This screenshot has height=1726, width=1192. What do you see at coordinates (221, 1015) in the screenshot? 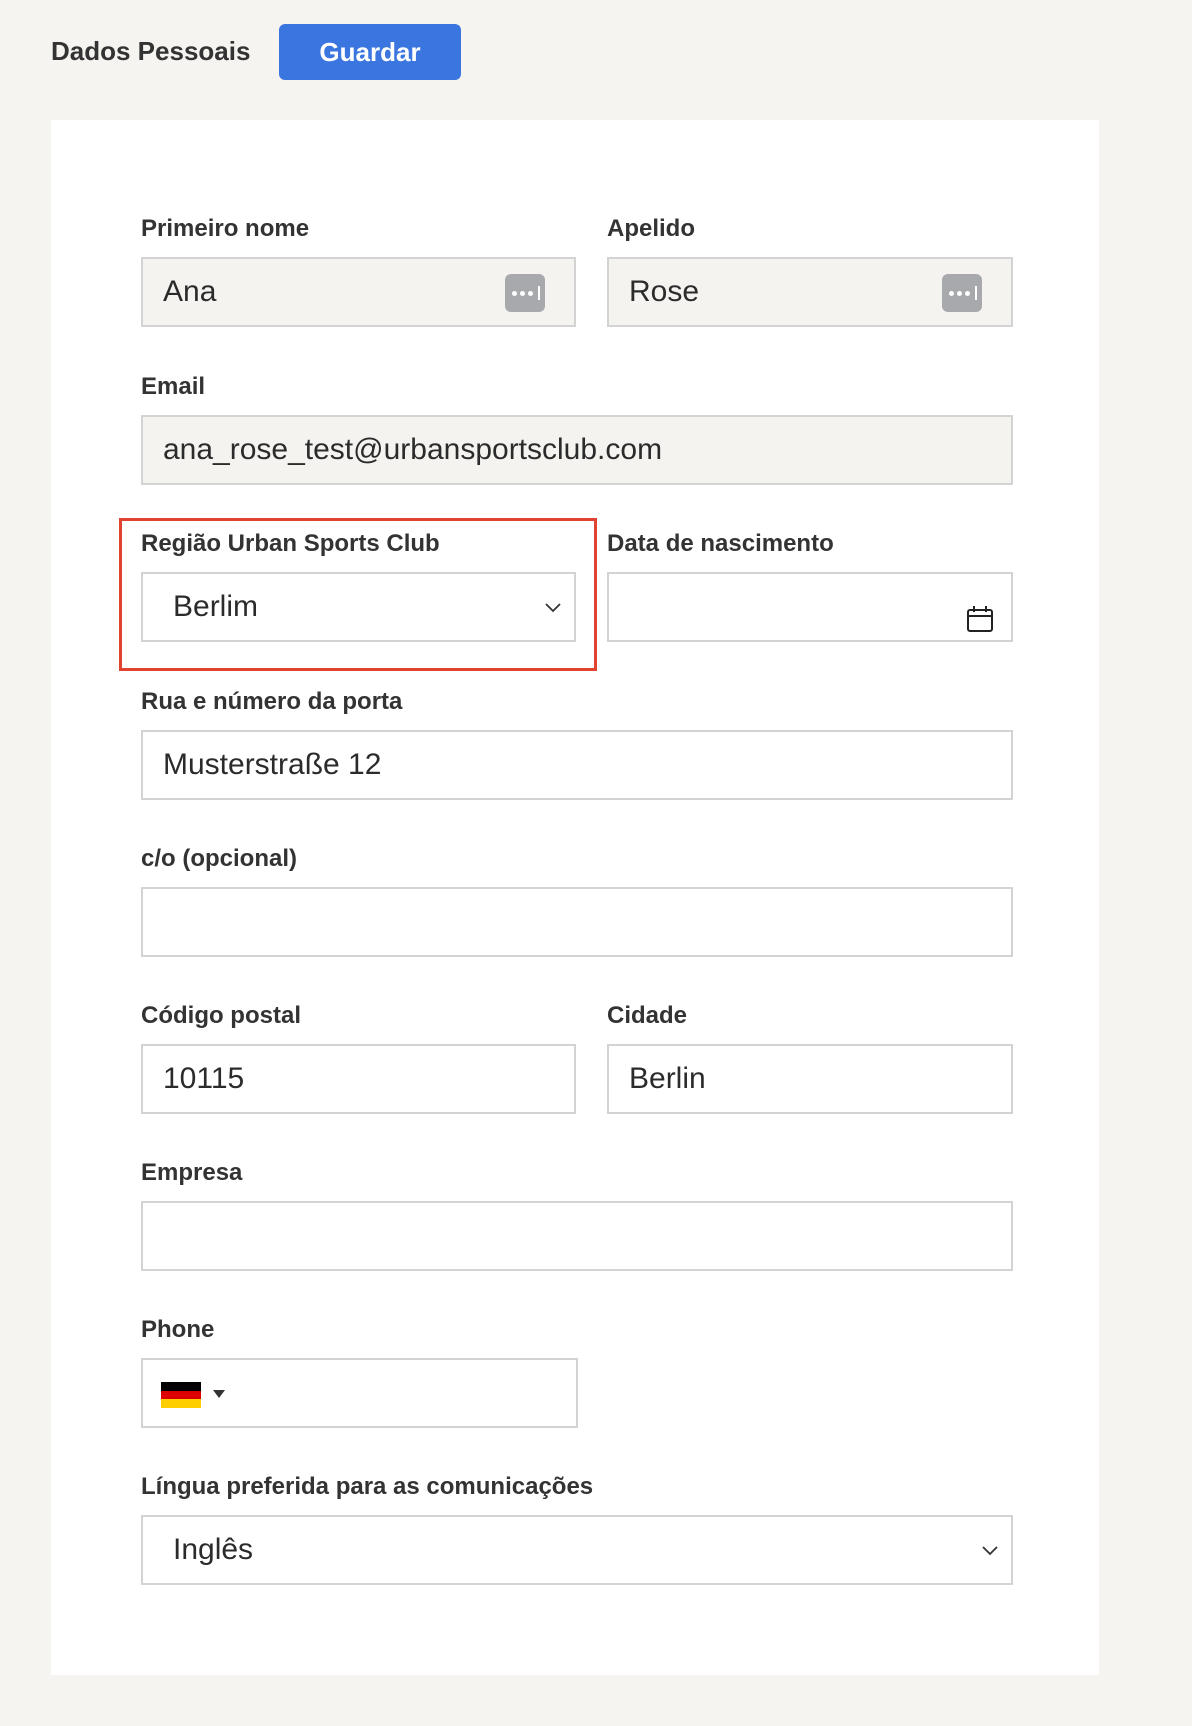
I see `postal-code-label: Código postal` at bounding box center [221, 1015].